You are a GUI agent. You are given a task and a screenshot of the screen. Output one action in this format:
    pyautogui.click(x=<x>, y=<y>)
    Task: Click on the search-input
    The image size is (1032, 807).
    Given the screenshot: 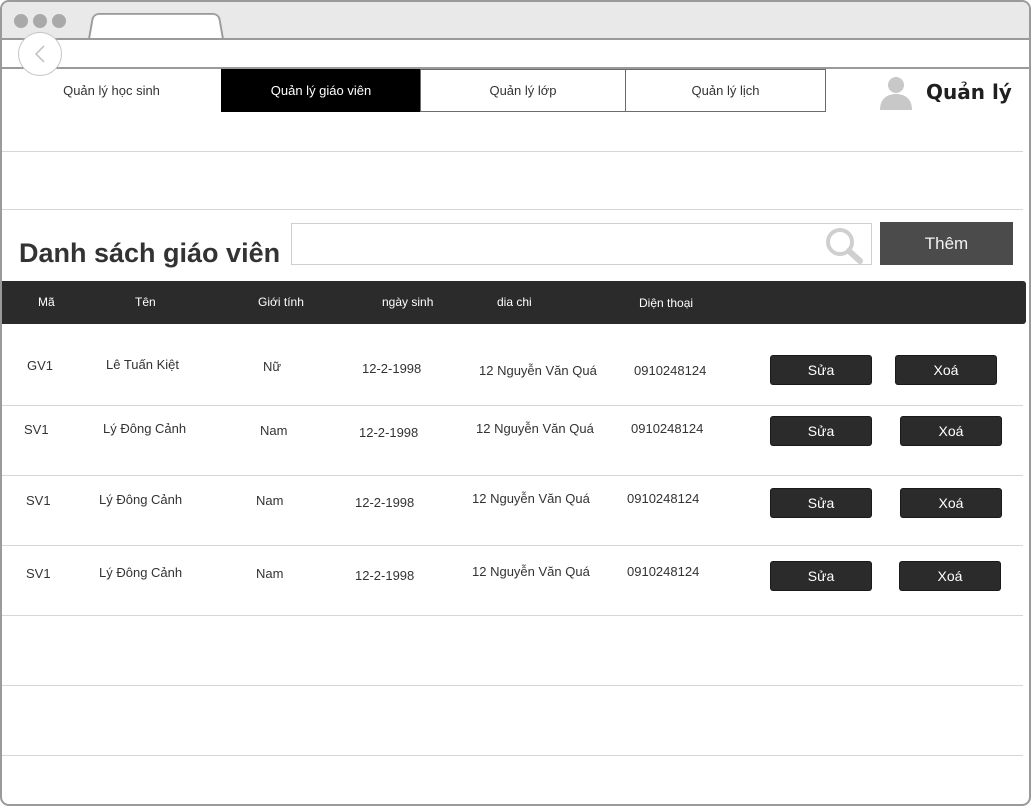 What is the action you would take?
    pyautogui.click(x=552, y=244)
    